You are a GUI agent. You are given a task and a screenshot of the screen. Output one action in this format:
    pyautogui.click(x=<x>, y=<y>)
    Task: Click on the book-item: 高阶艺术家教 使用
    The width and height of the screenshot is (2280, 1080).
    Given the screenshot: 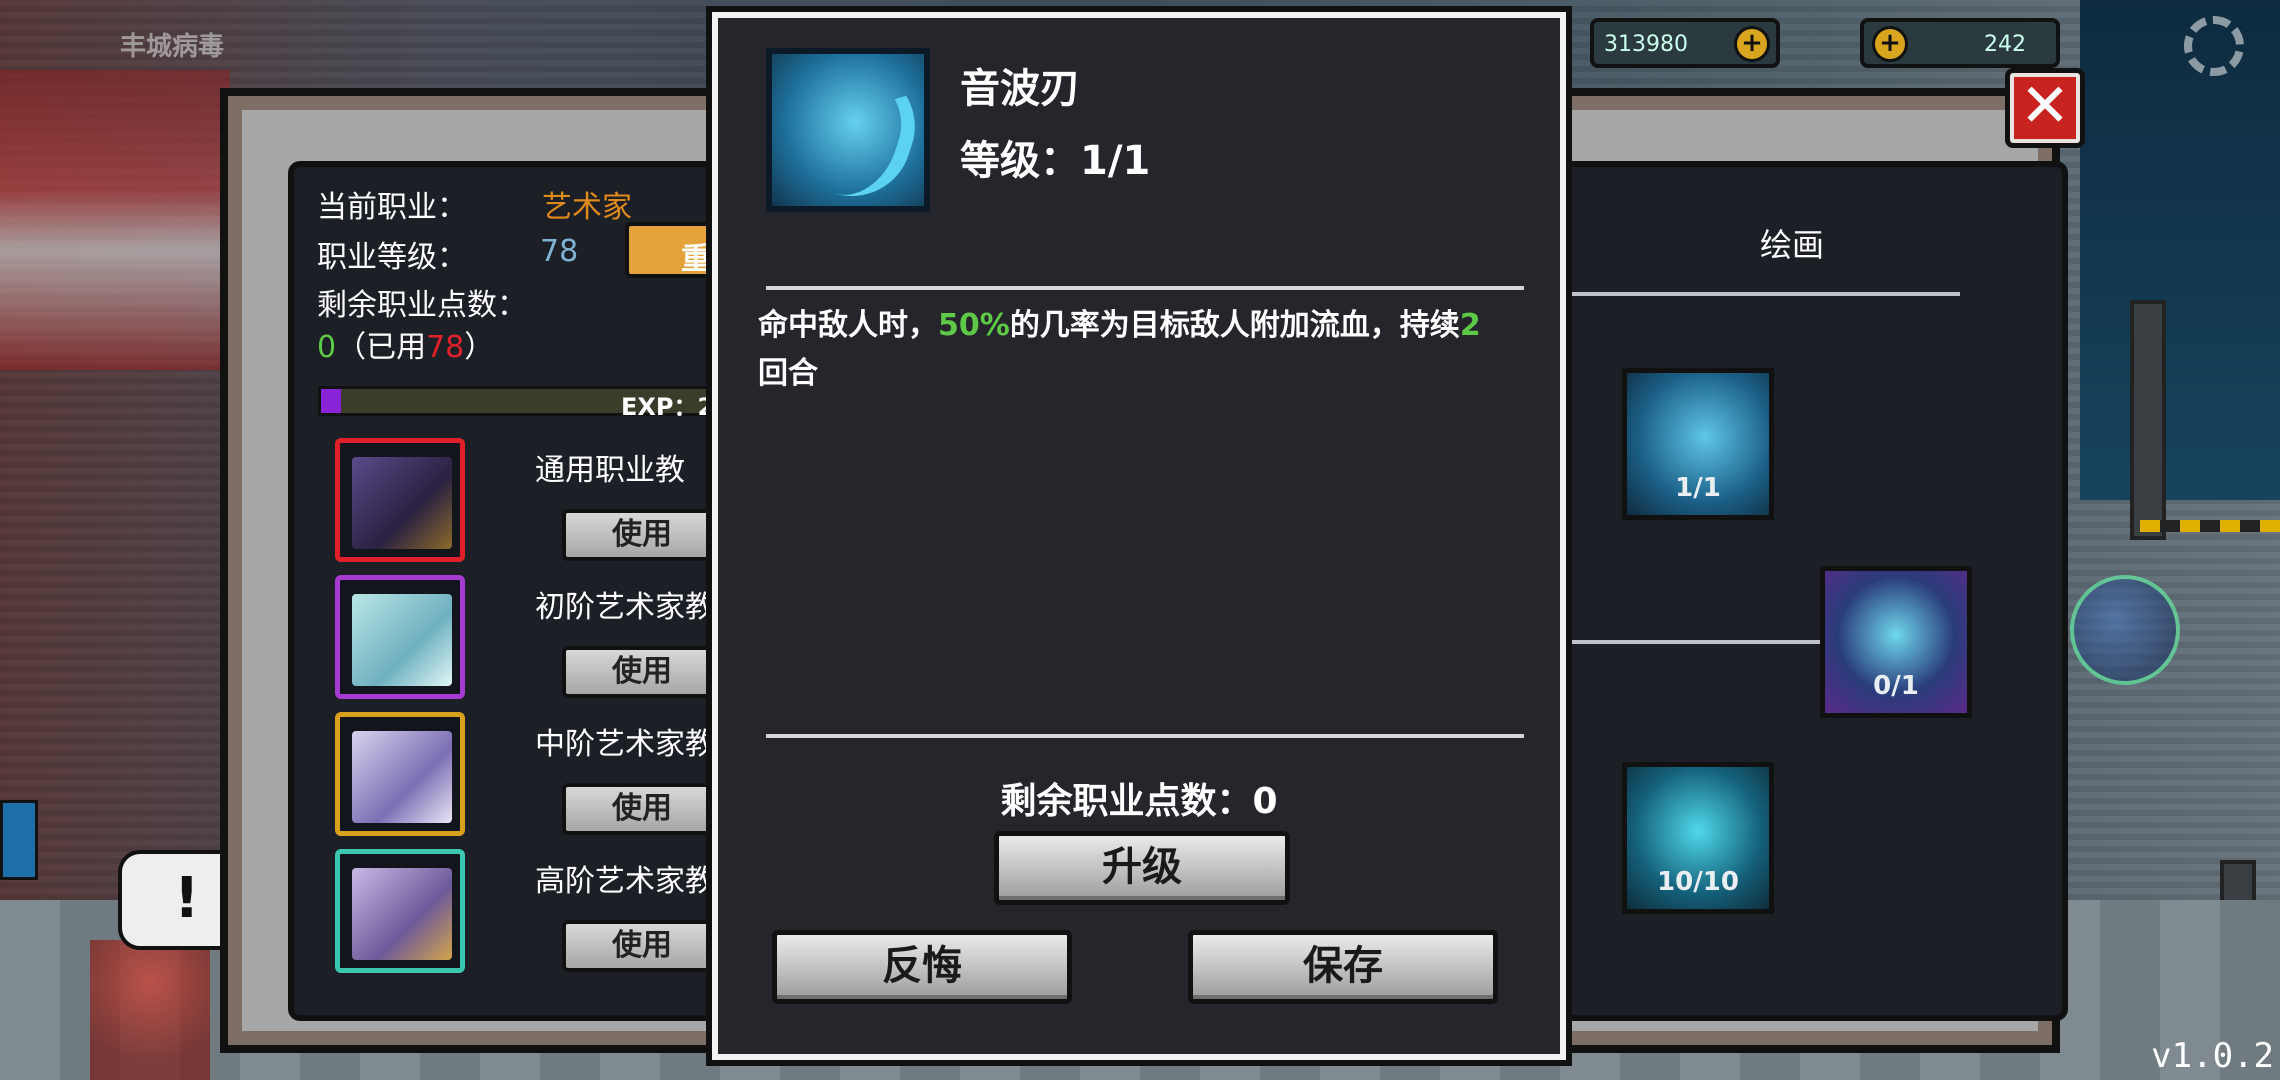 What is the action you would take?
    pyautogui.click(x=528, y=911)
    